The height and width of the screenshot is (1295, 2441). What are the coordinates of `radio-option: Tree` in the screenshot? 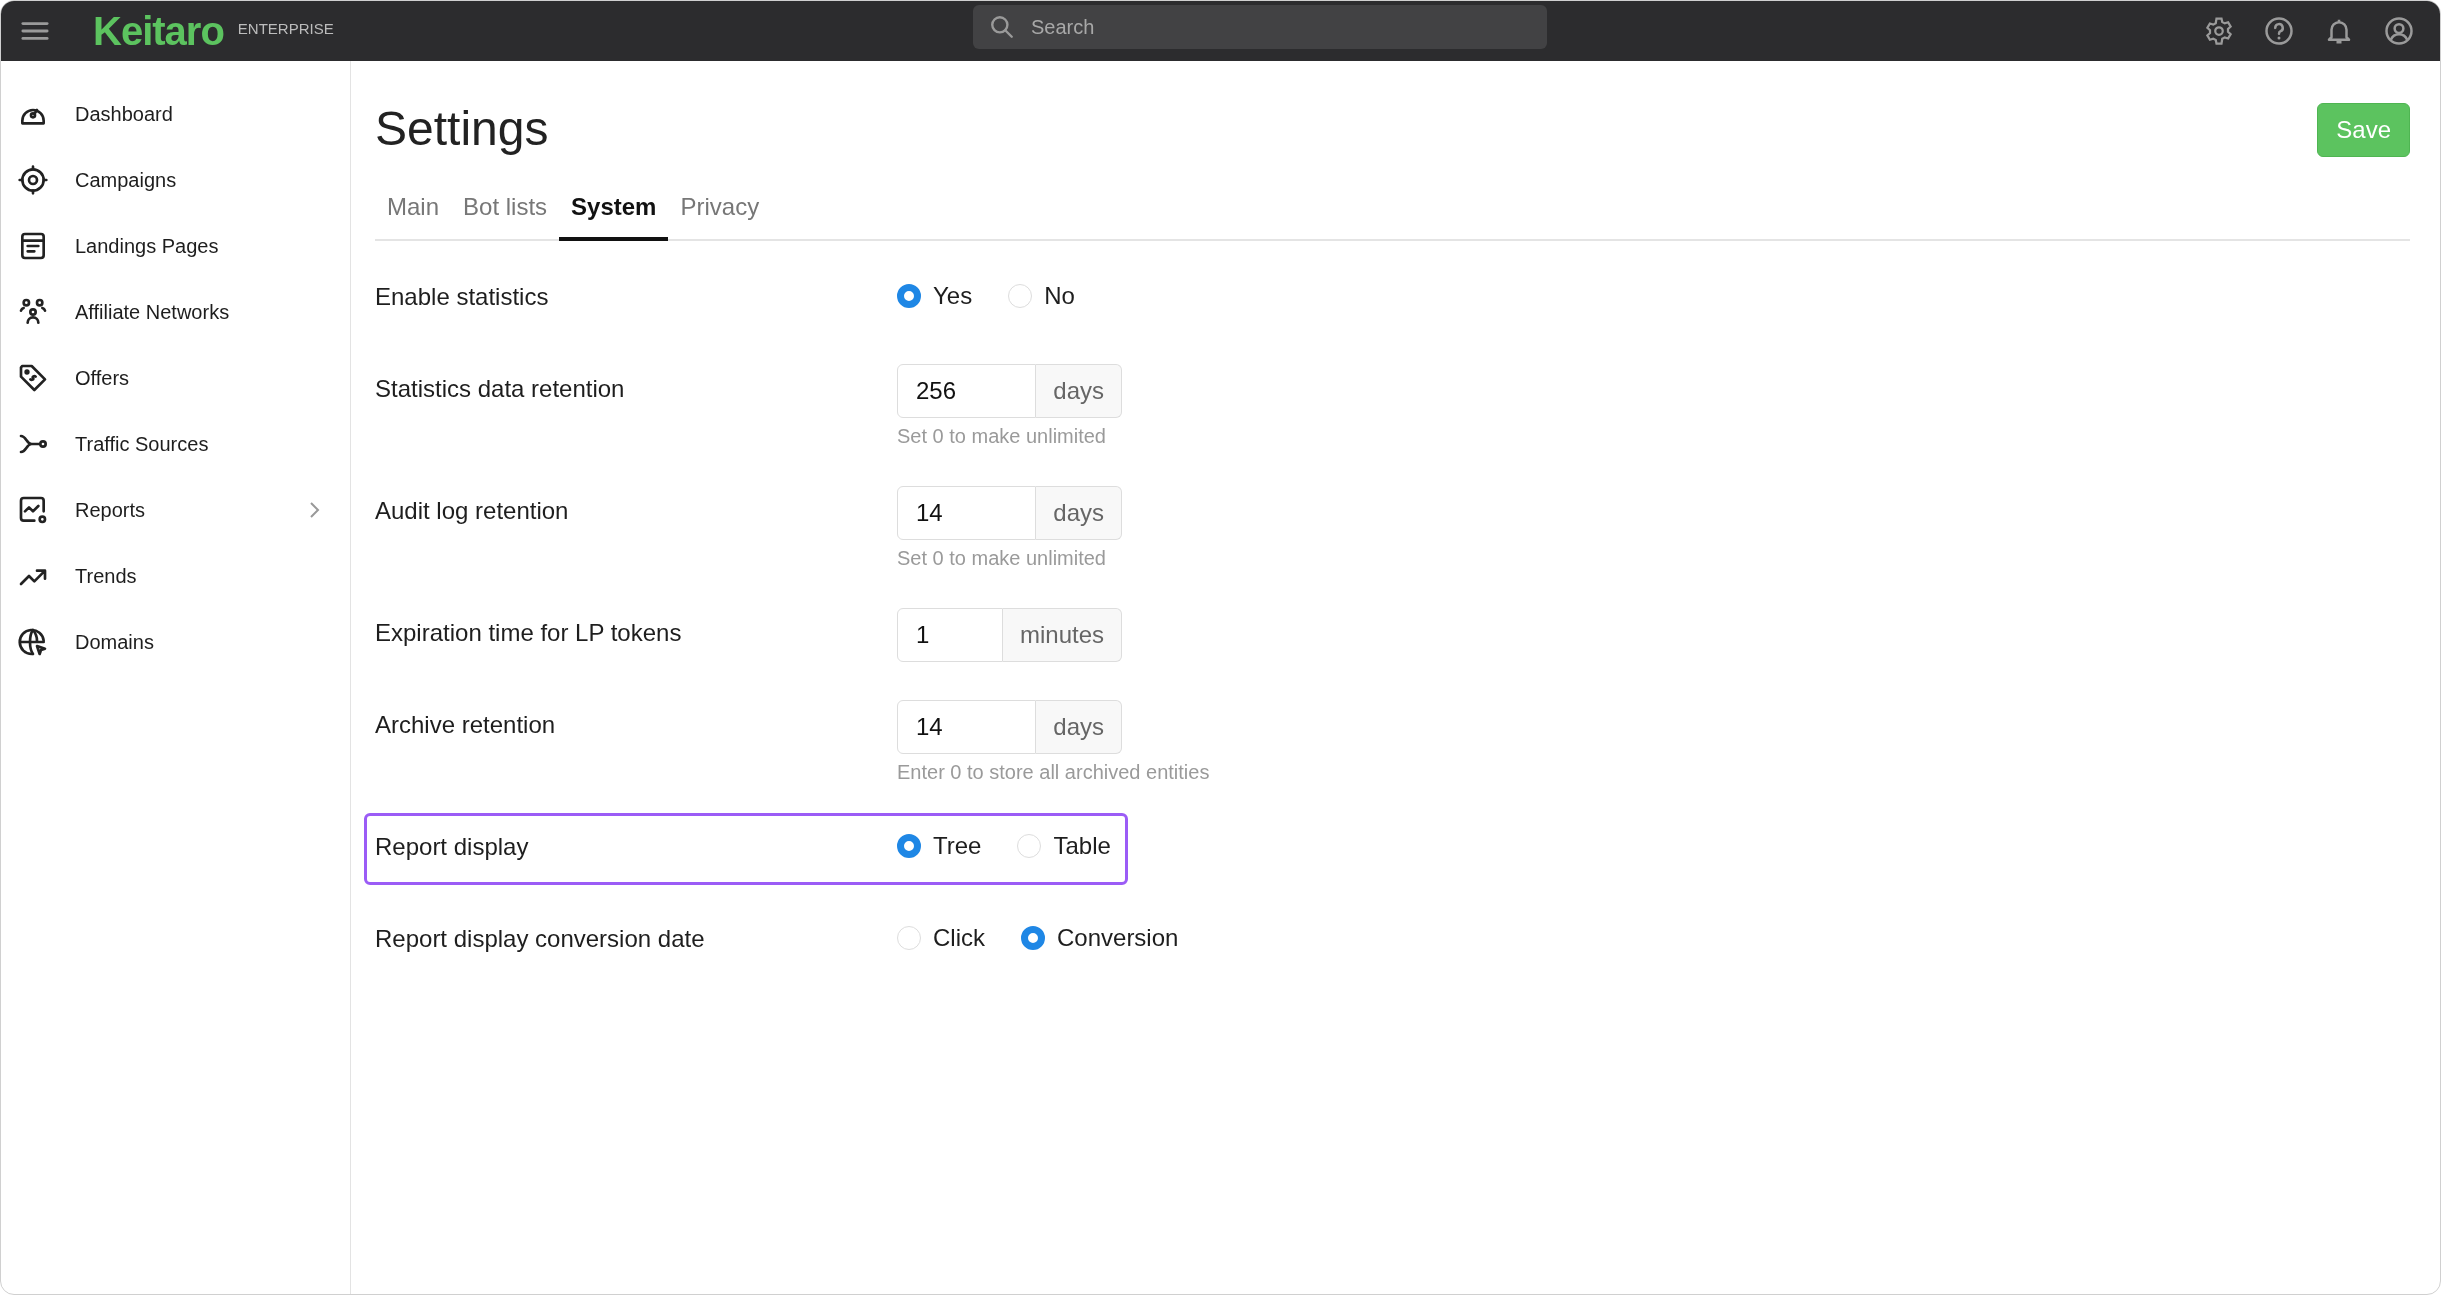 It's located at (939, 846).